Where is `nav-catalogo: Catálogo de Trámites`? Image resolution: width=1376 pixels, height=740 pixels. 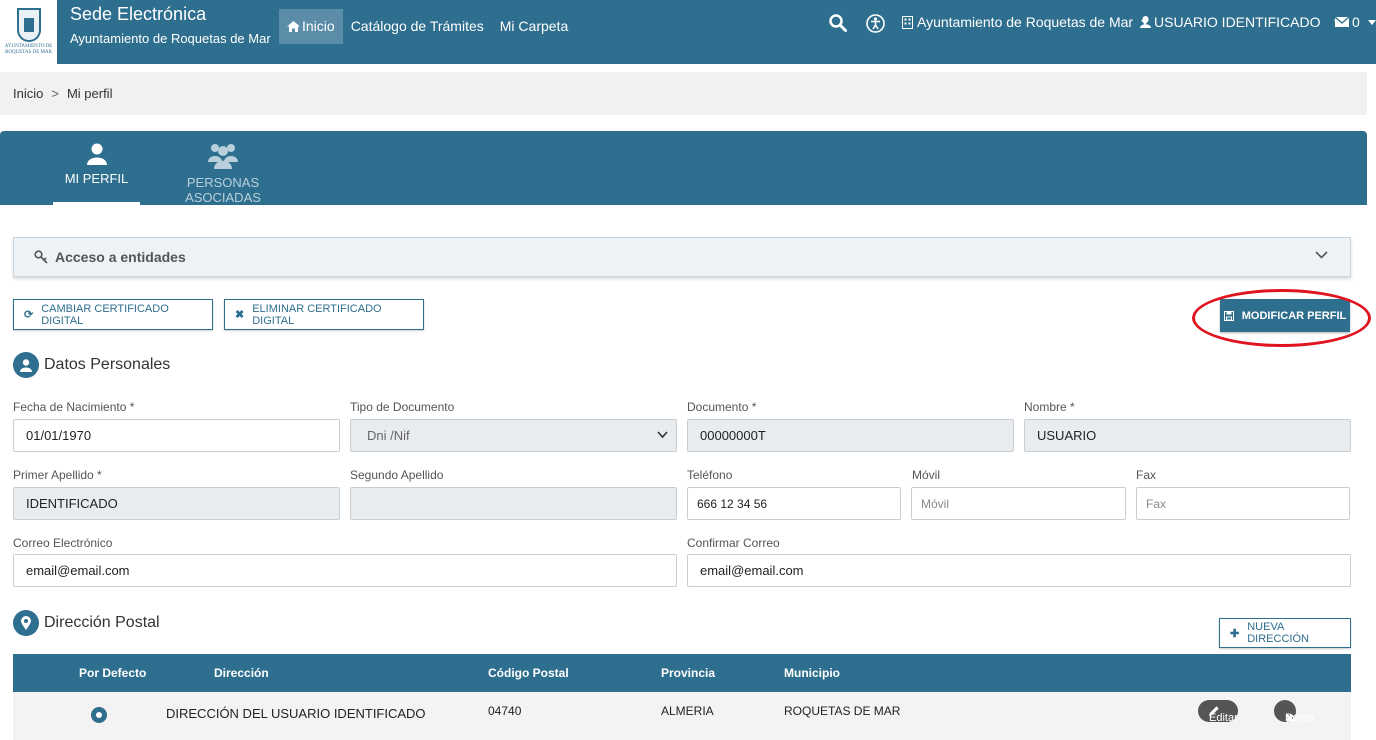 nav-catalogo: Catálogo de Trámites is located at coordinates (417, 26).